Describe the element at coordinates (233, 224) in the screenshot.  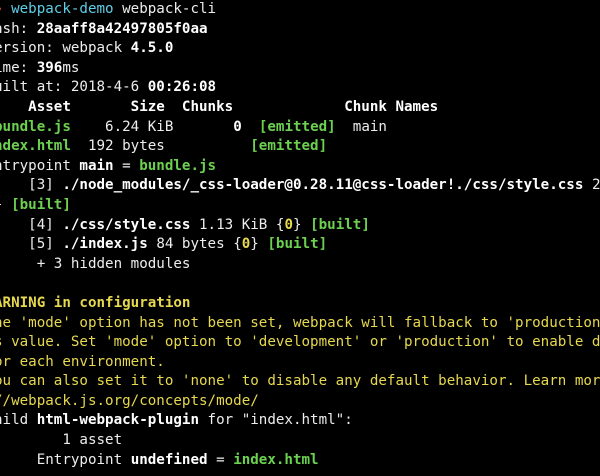
I see `module-size: 1.13 KiB` at that location.